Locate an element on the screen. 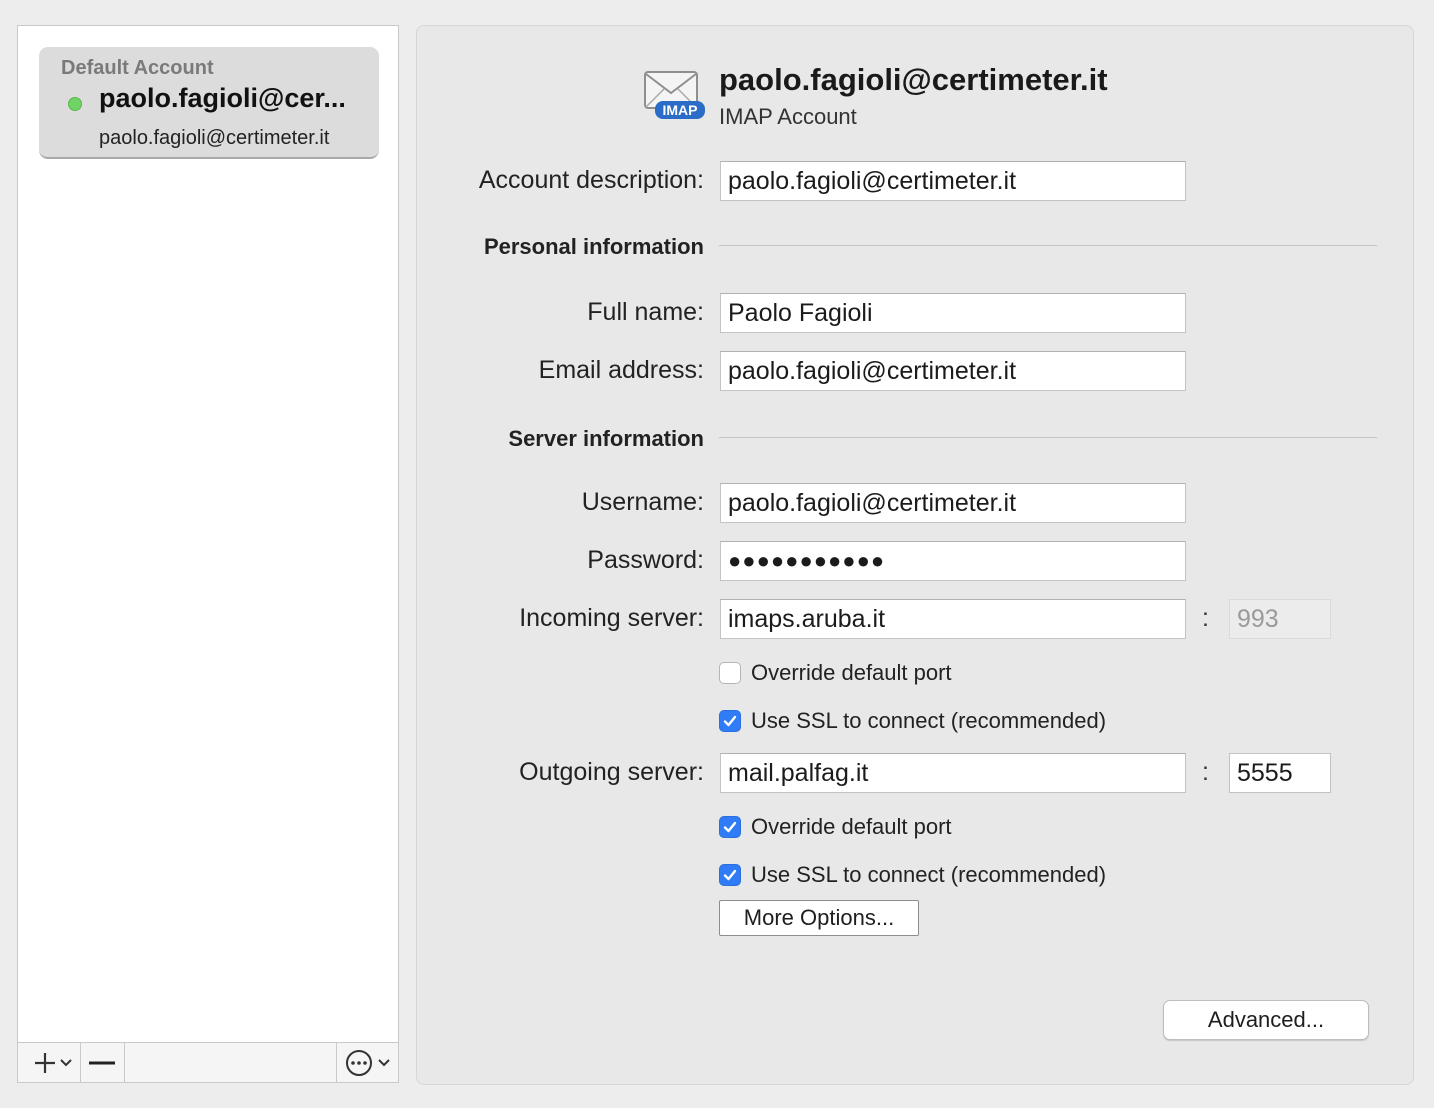 This screenshot has height=1108, width=1434. server-info-heading: Server information is located at coordinates (606, 438).